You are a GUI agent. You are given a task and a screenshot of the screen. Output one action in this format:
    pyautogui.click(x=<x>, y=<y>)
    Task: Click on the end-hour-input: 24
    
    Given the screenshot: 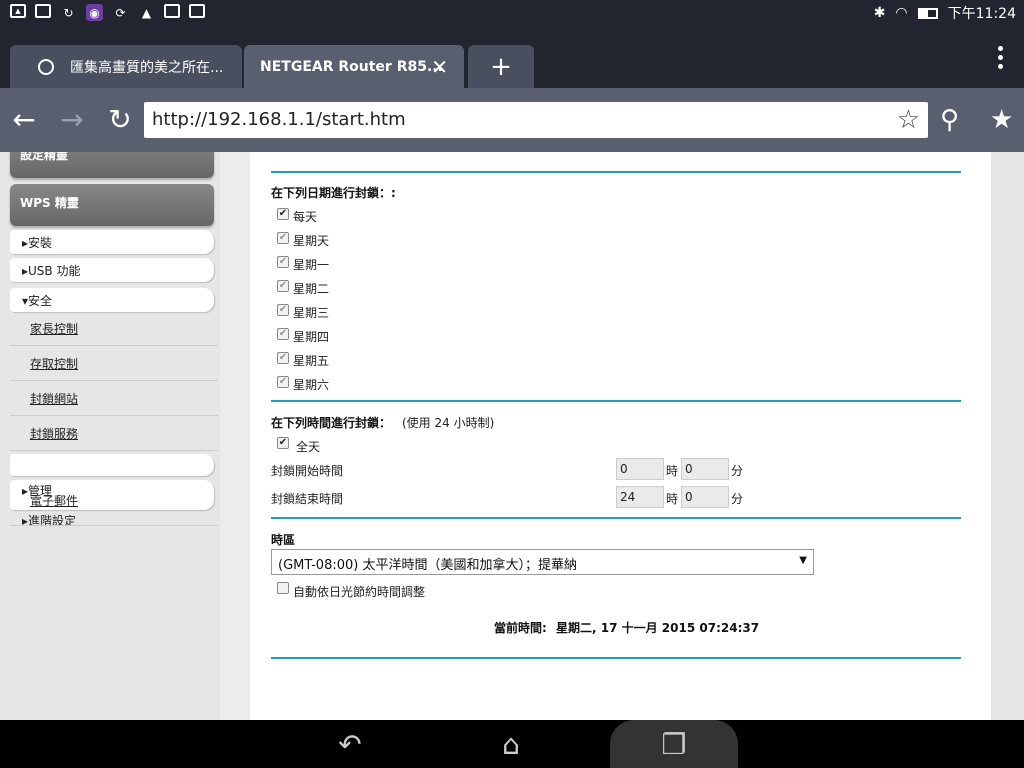 What is the action you would take?
    pyautogui.click(x=640, y=497)
    